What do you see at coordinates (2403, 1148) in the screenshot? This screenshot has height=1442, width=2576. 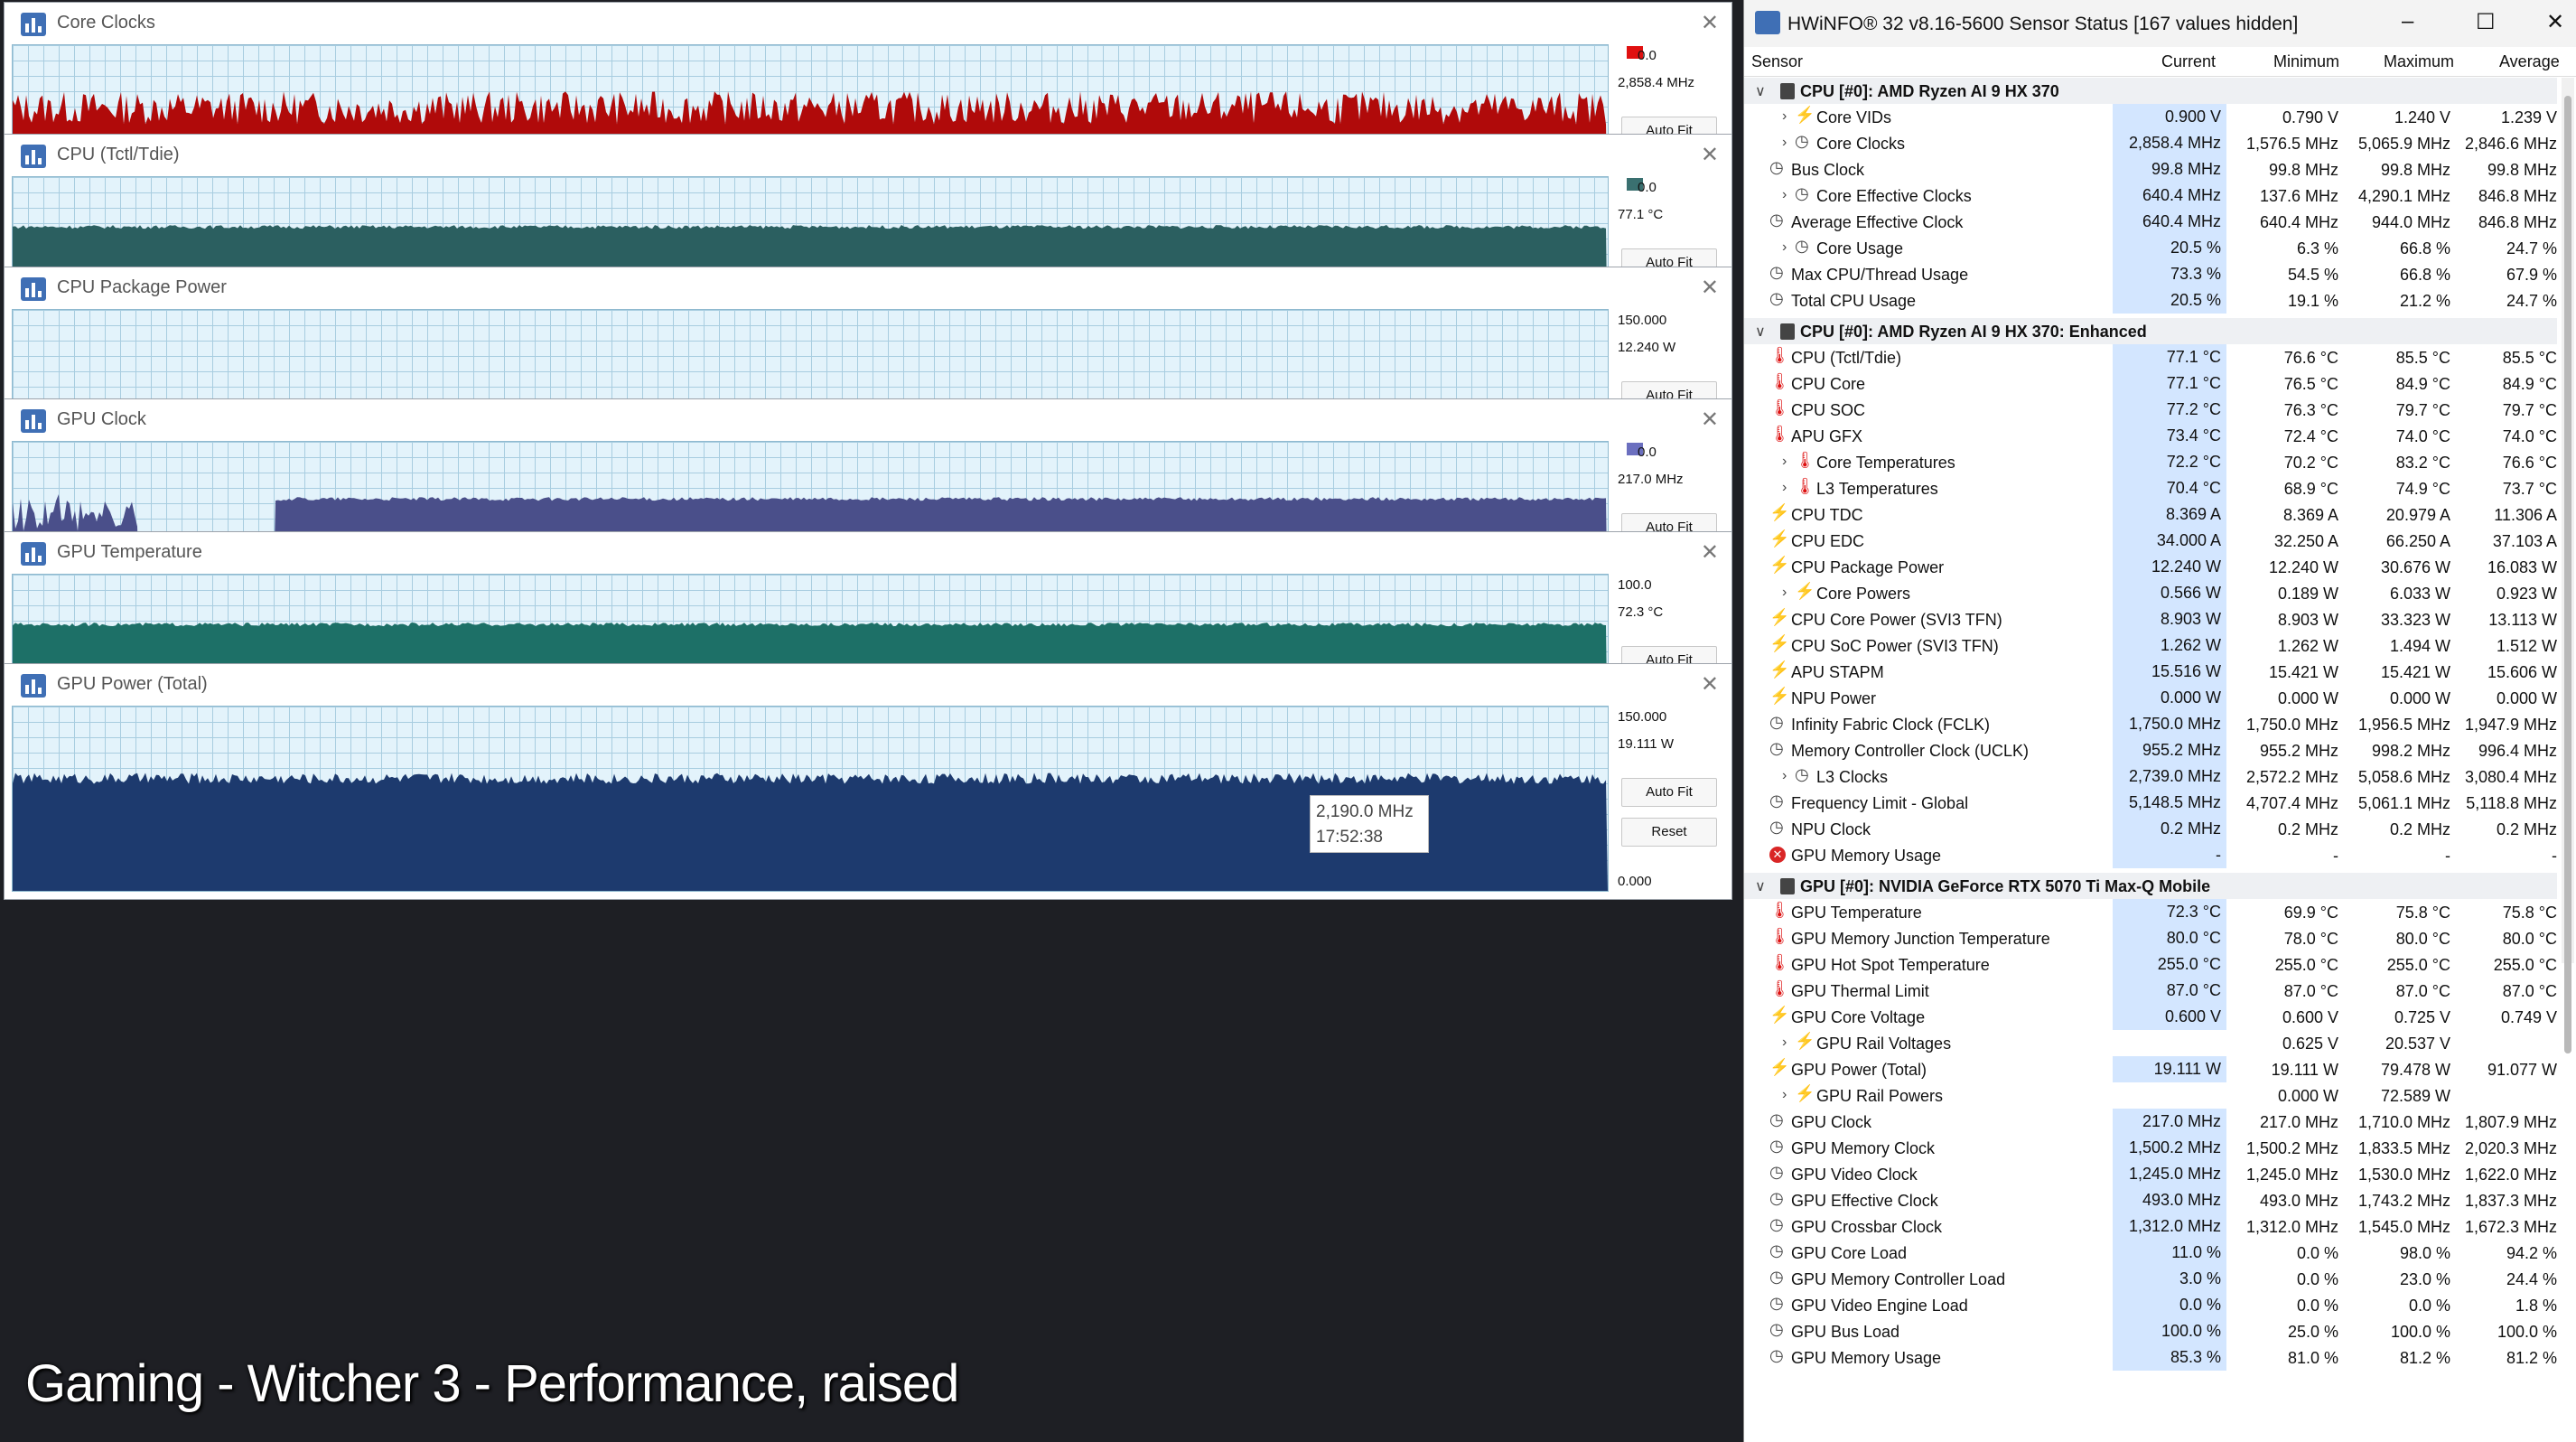 I see `sensor-maximum: 1,833.5 MHz` at bounding box center [2403, 1148].